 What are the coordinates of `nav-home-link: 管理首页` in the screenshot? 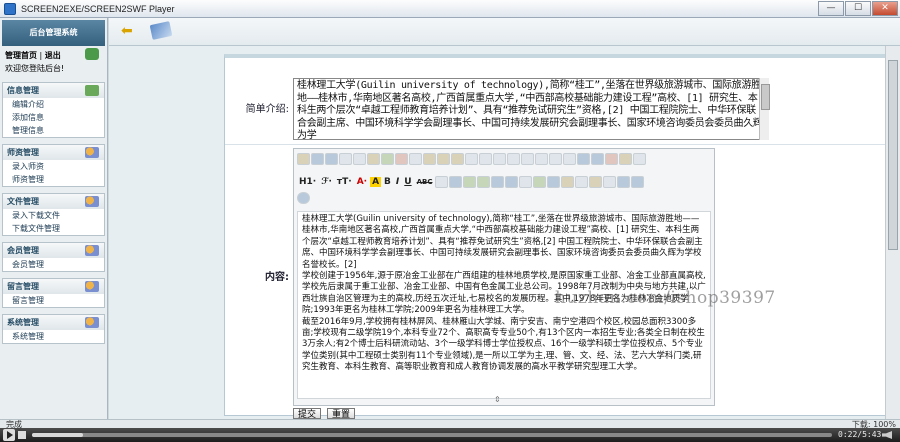 It's located at (21, 55).